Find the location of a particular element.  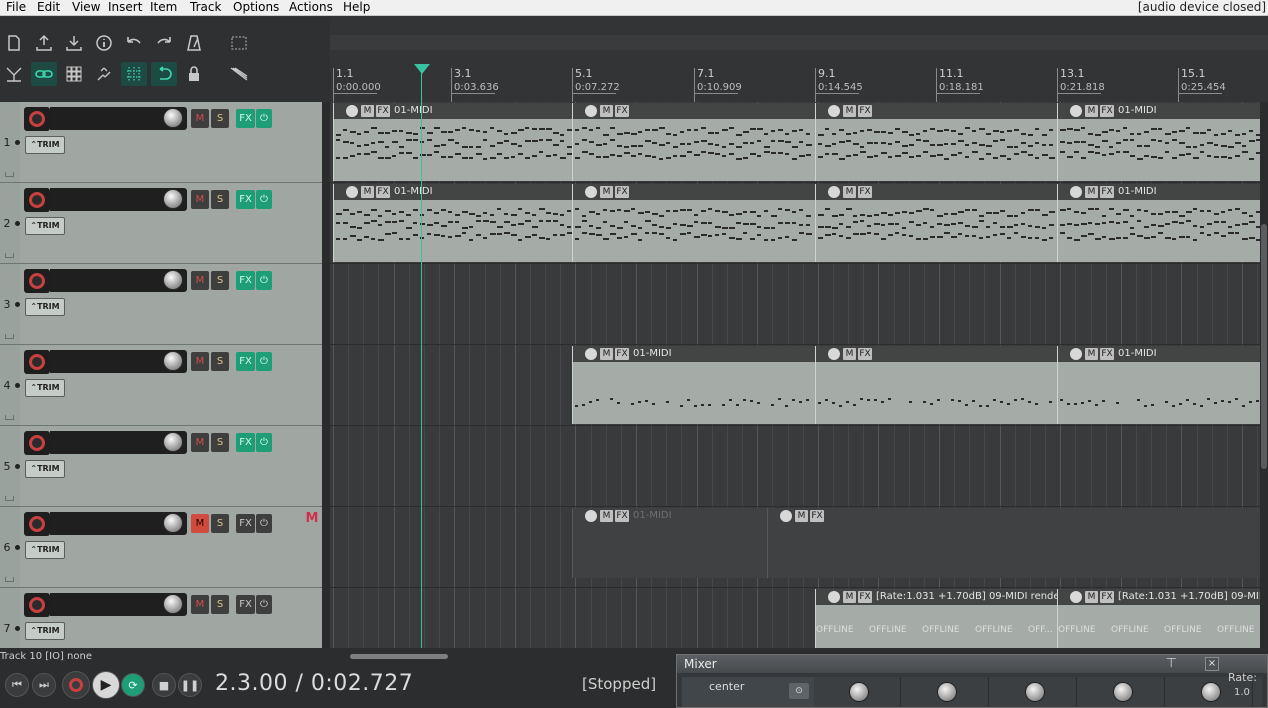

menu-options: Options is located at coordinates (256, 8).